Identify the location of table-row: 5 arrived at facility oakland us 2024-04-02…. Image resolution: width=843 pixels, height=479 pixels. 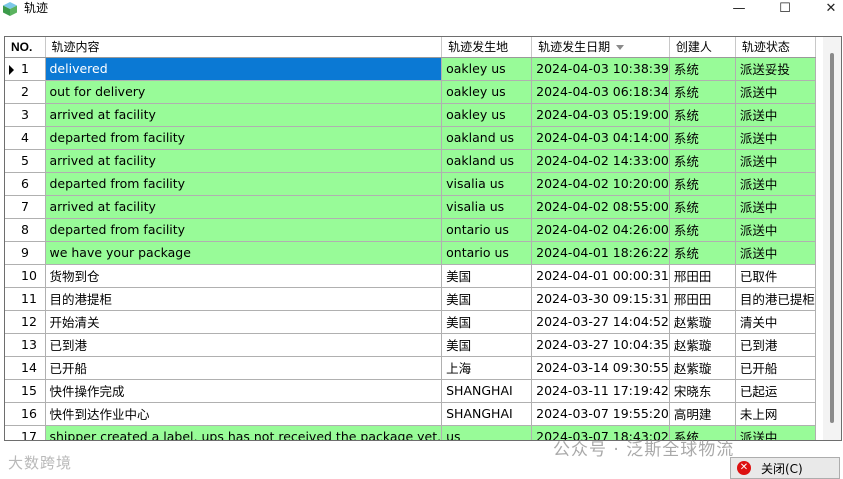
(410, 161).